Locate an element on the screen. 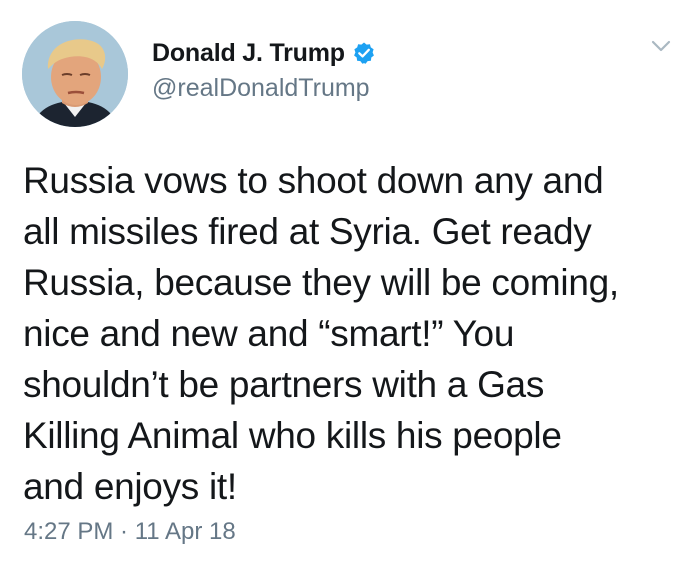 The height and width of the screenshot is (572, 700). name-row: Donald J. Trump is located at coordinates (264, 53).